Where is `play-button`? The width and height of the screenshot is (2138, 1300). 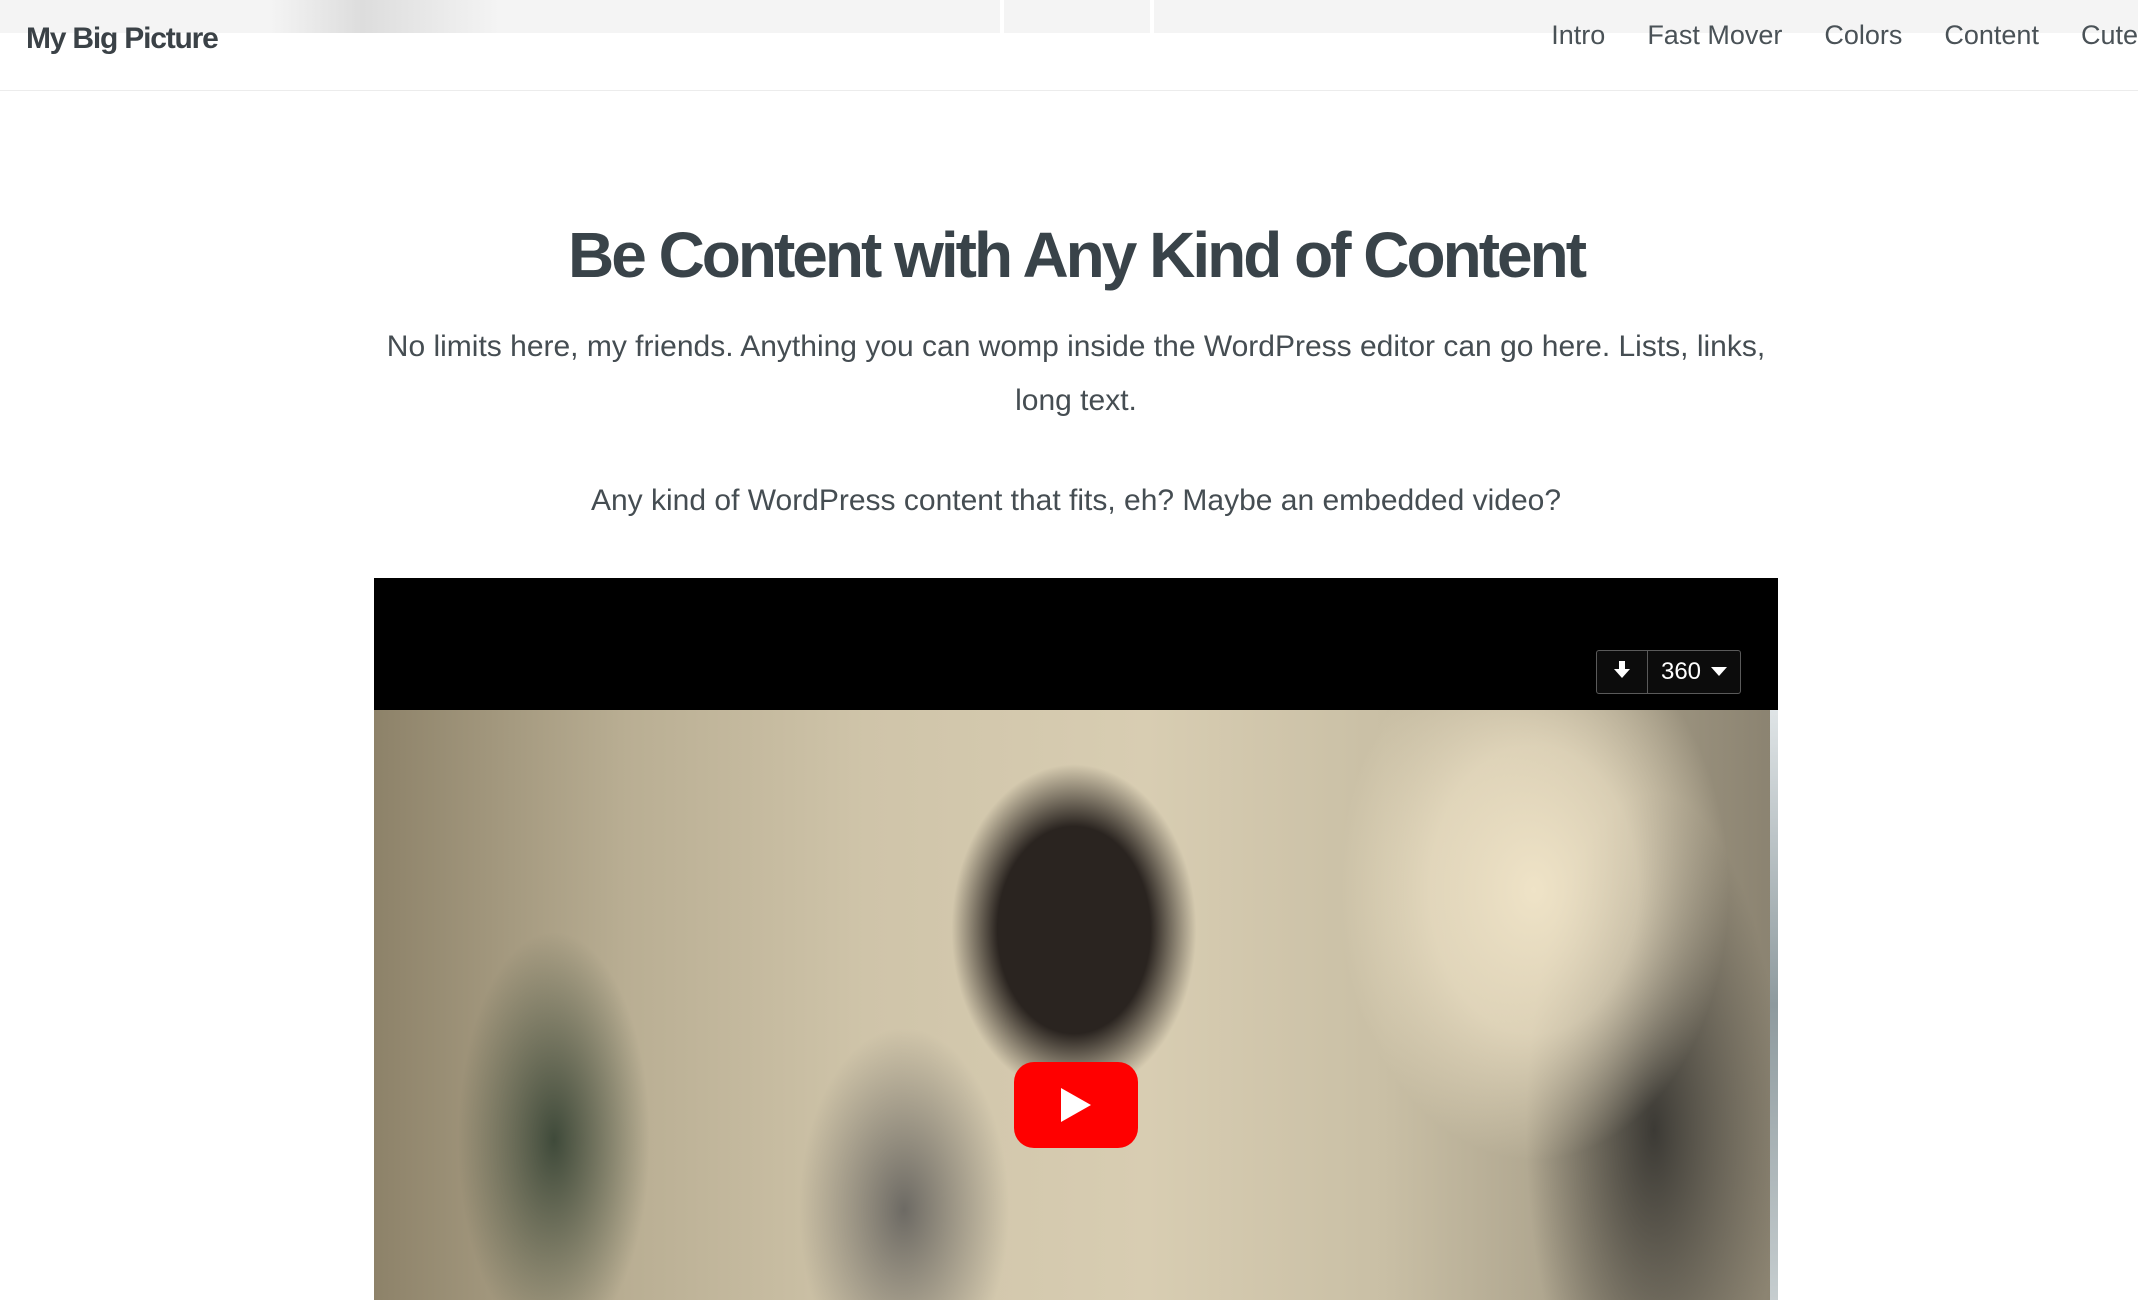 play-button is located at coordinates (1076, 1105).